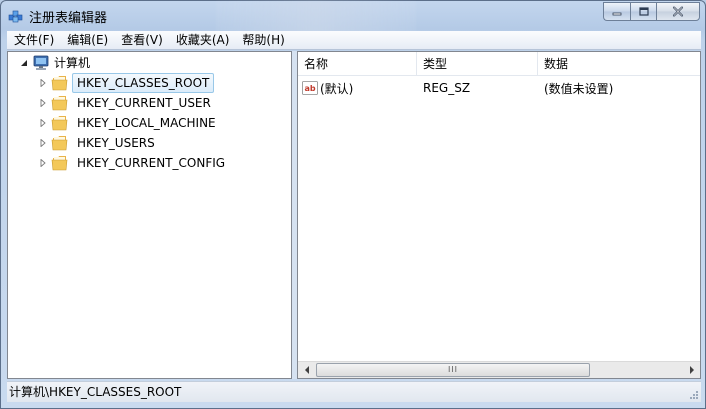 The width and height of the screenshot is (706, 409). What do you see at coordinates (499, 88) in the screenshot?
I see `list-item: ab (默认) REG_SZ (数值未设置)` at bounding box center [499, 88].